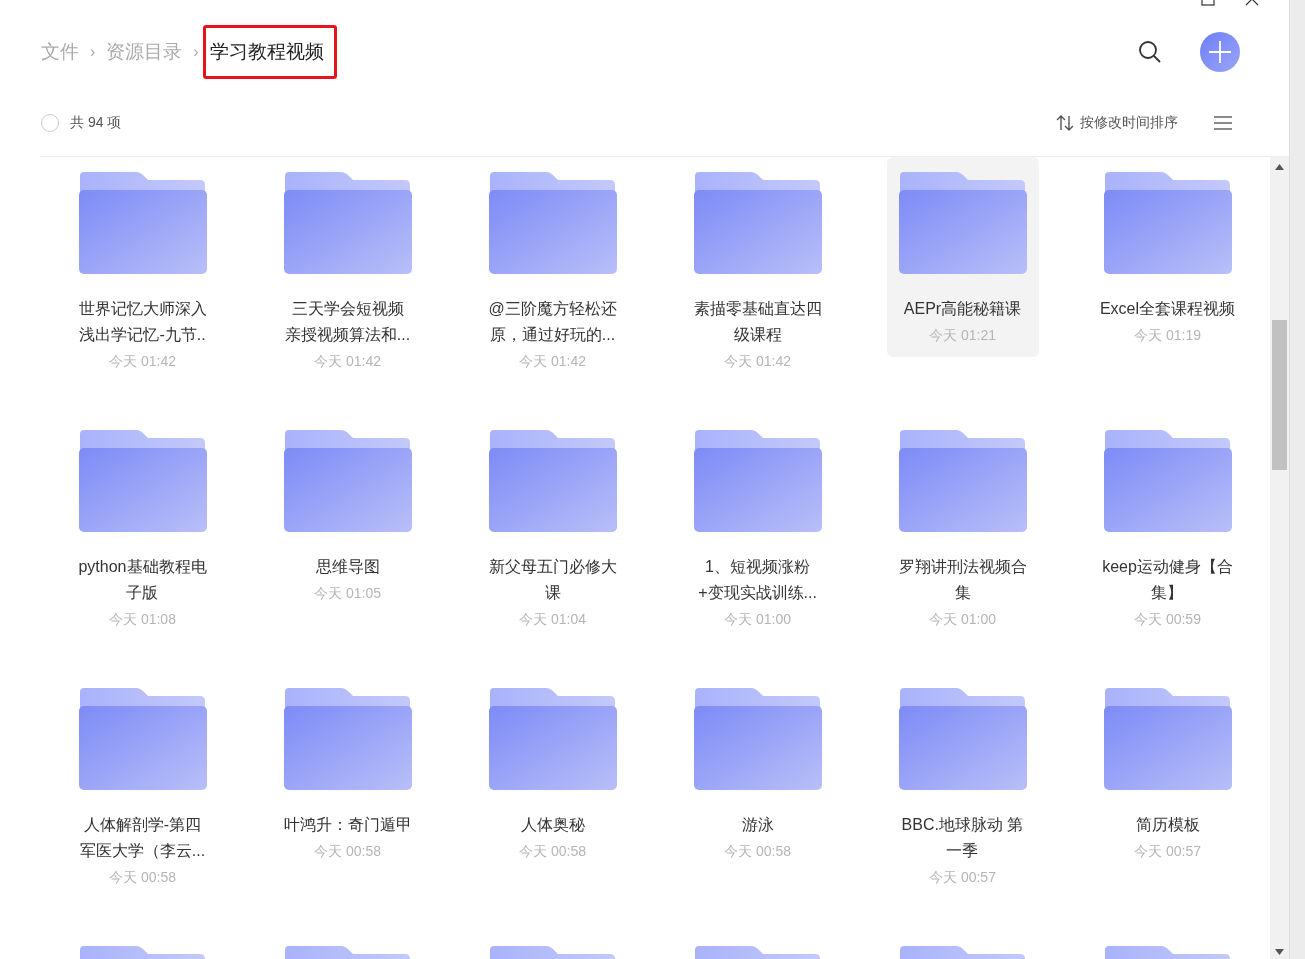 The image size is (1305, 959). What do you see at coordinates (142, 335) in the screenshot?
I see `folder-name: 浅出学记忆-九节..` at bounding box center [142, 335].